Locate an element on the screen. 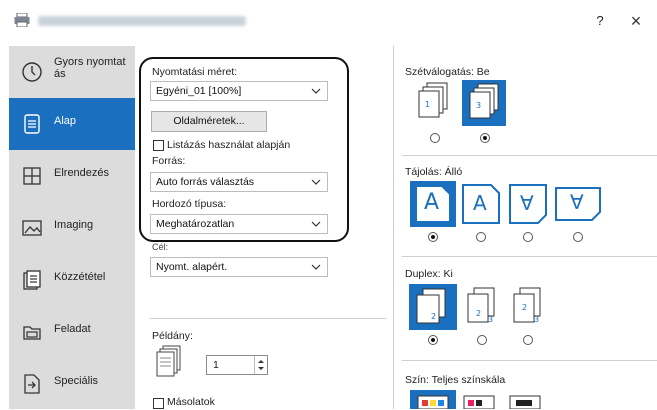  duplex-off-radio is located at coordinates (433, 340).